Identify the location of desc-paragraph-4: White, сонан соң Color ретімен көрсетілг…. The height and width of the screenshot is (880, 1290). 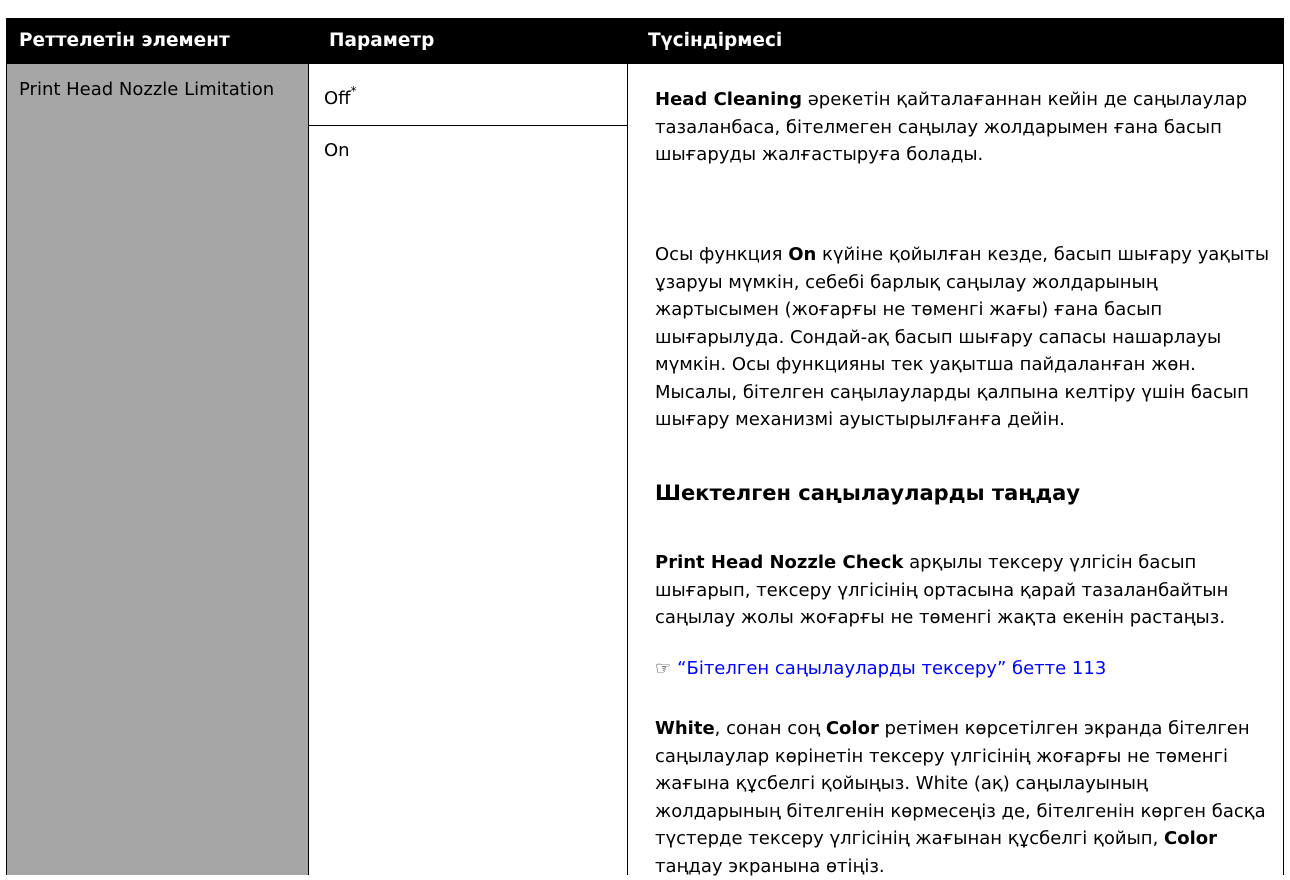
(960, 797).